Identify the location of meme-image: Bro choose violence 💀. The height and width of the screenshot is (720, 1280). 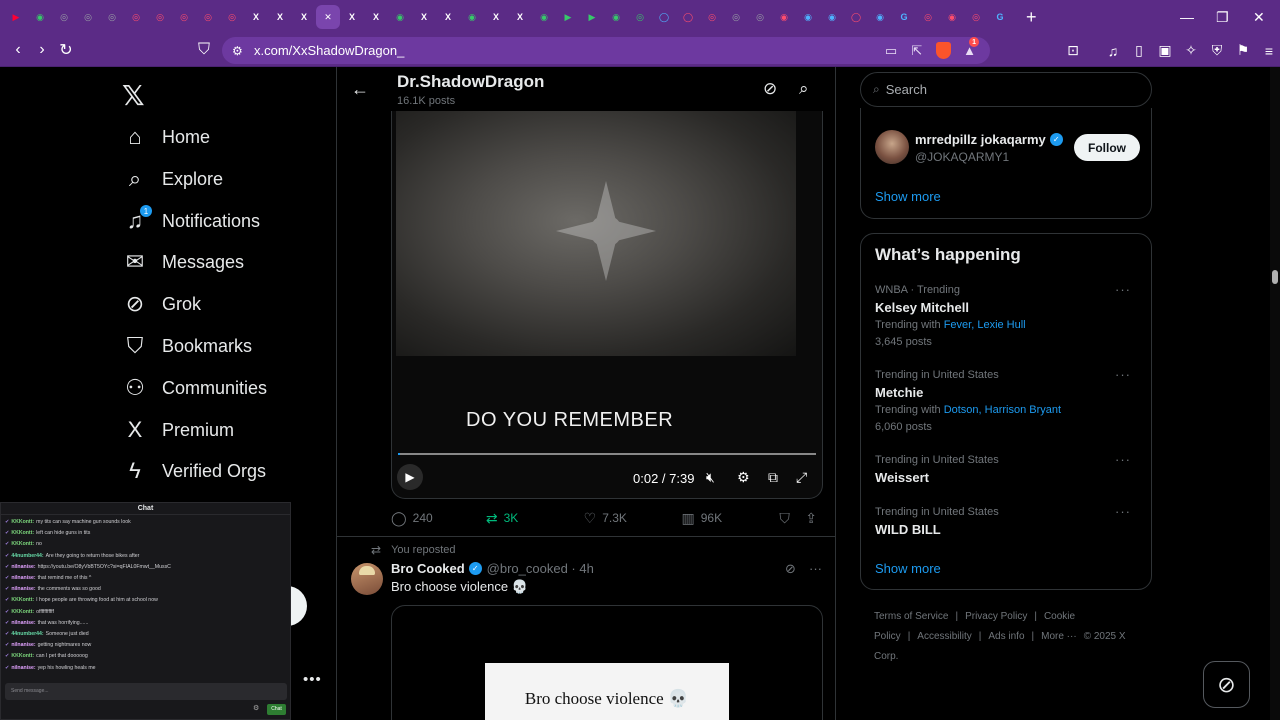
(607, 691).